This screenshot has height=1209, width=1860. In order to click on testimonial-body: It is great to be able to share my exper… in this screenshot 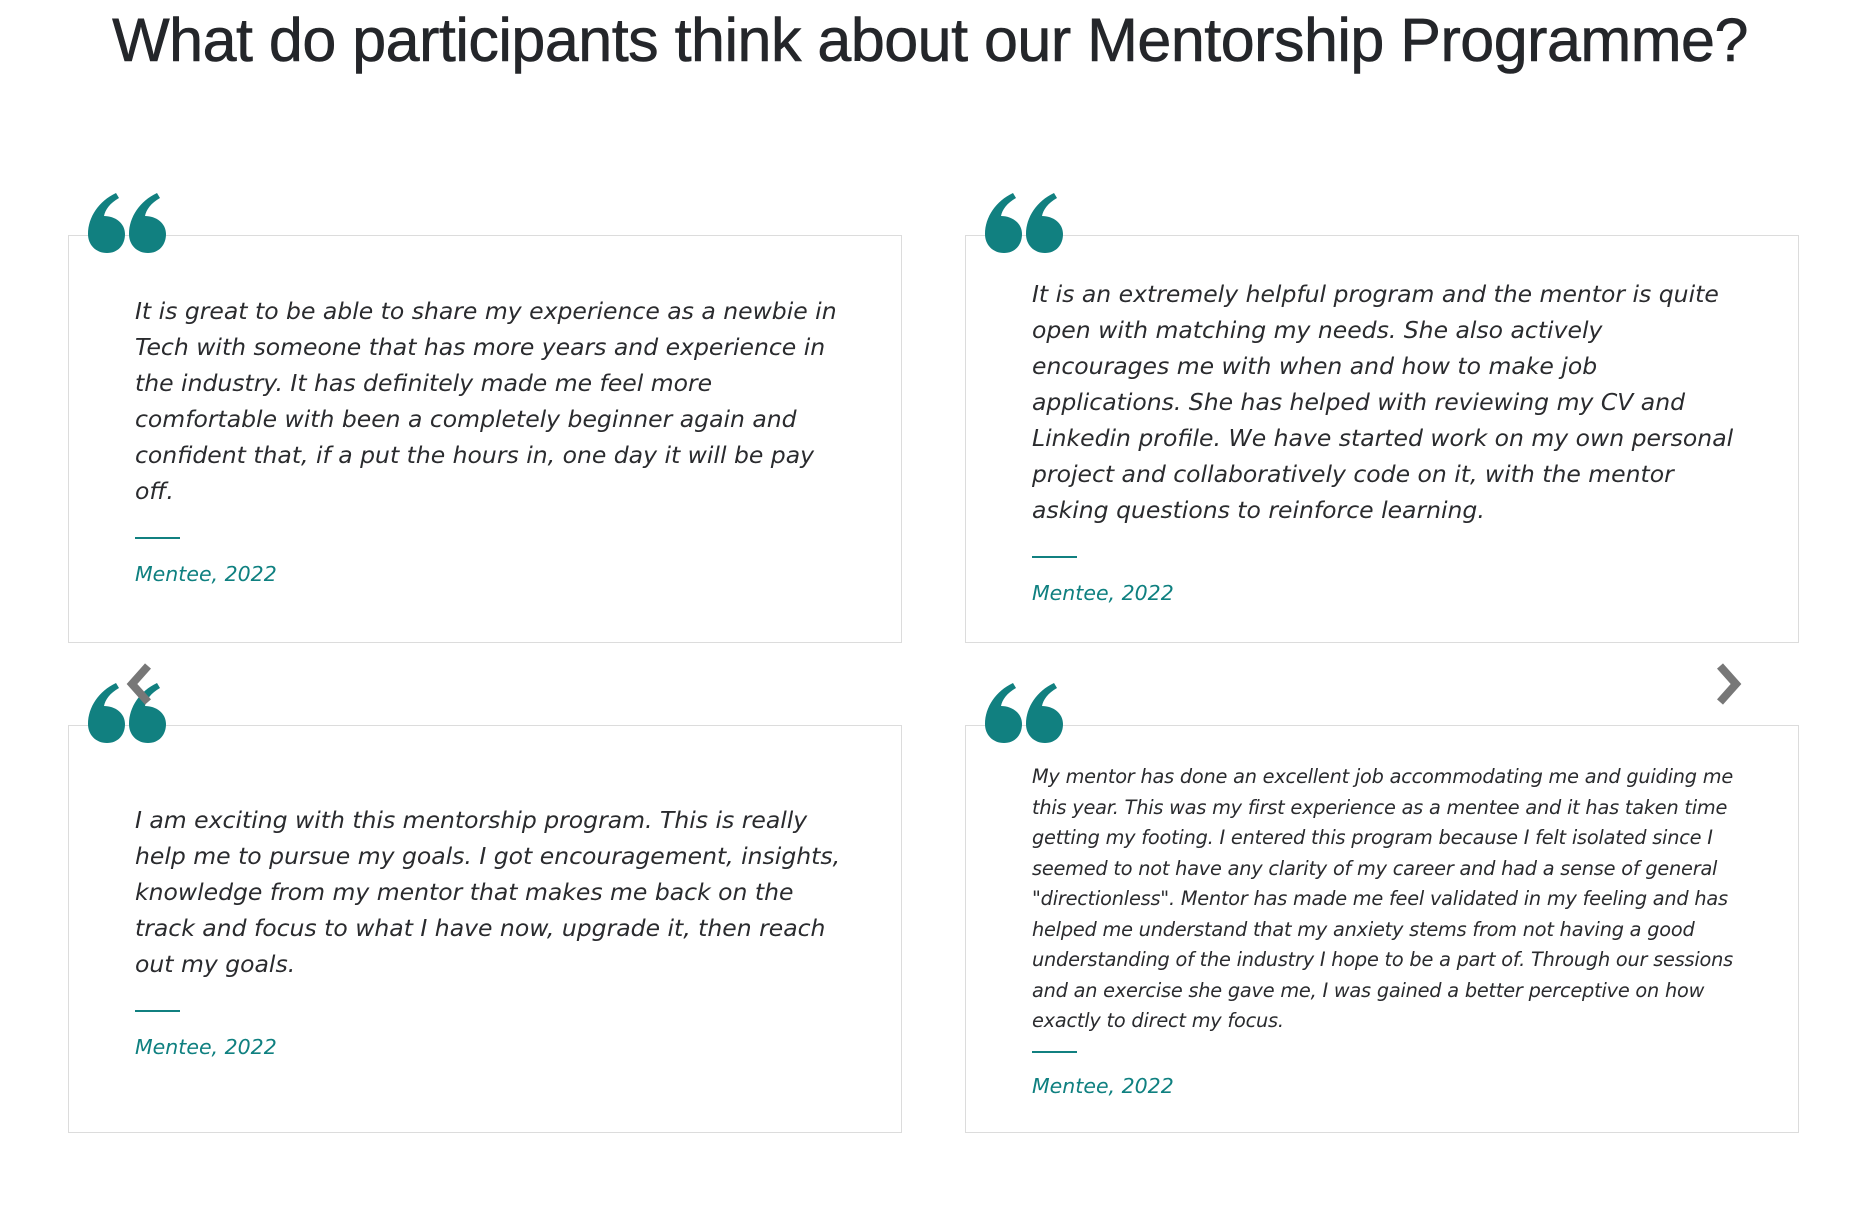, I will do `click(491, 440)`.